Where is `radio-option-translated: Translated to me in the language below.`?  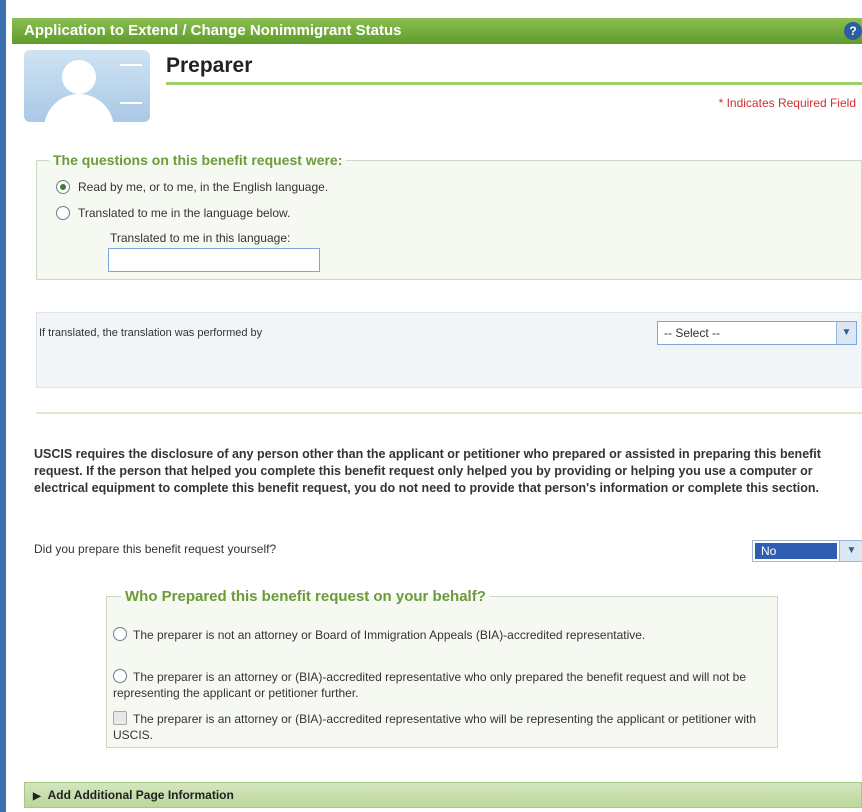 radio-option-translated: Translated to me in the language below. is located at coordinates (173, 213).